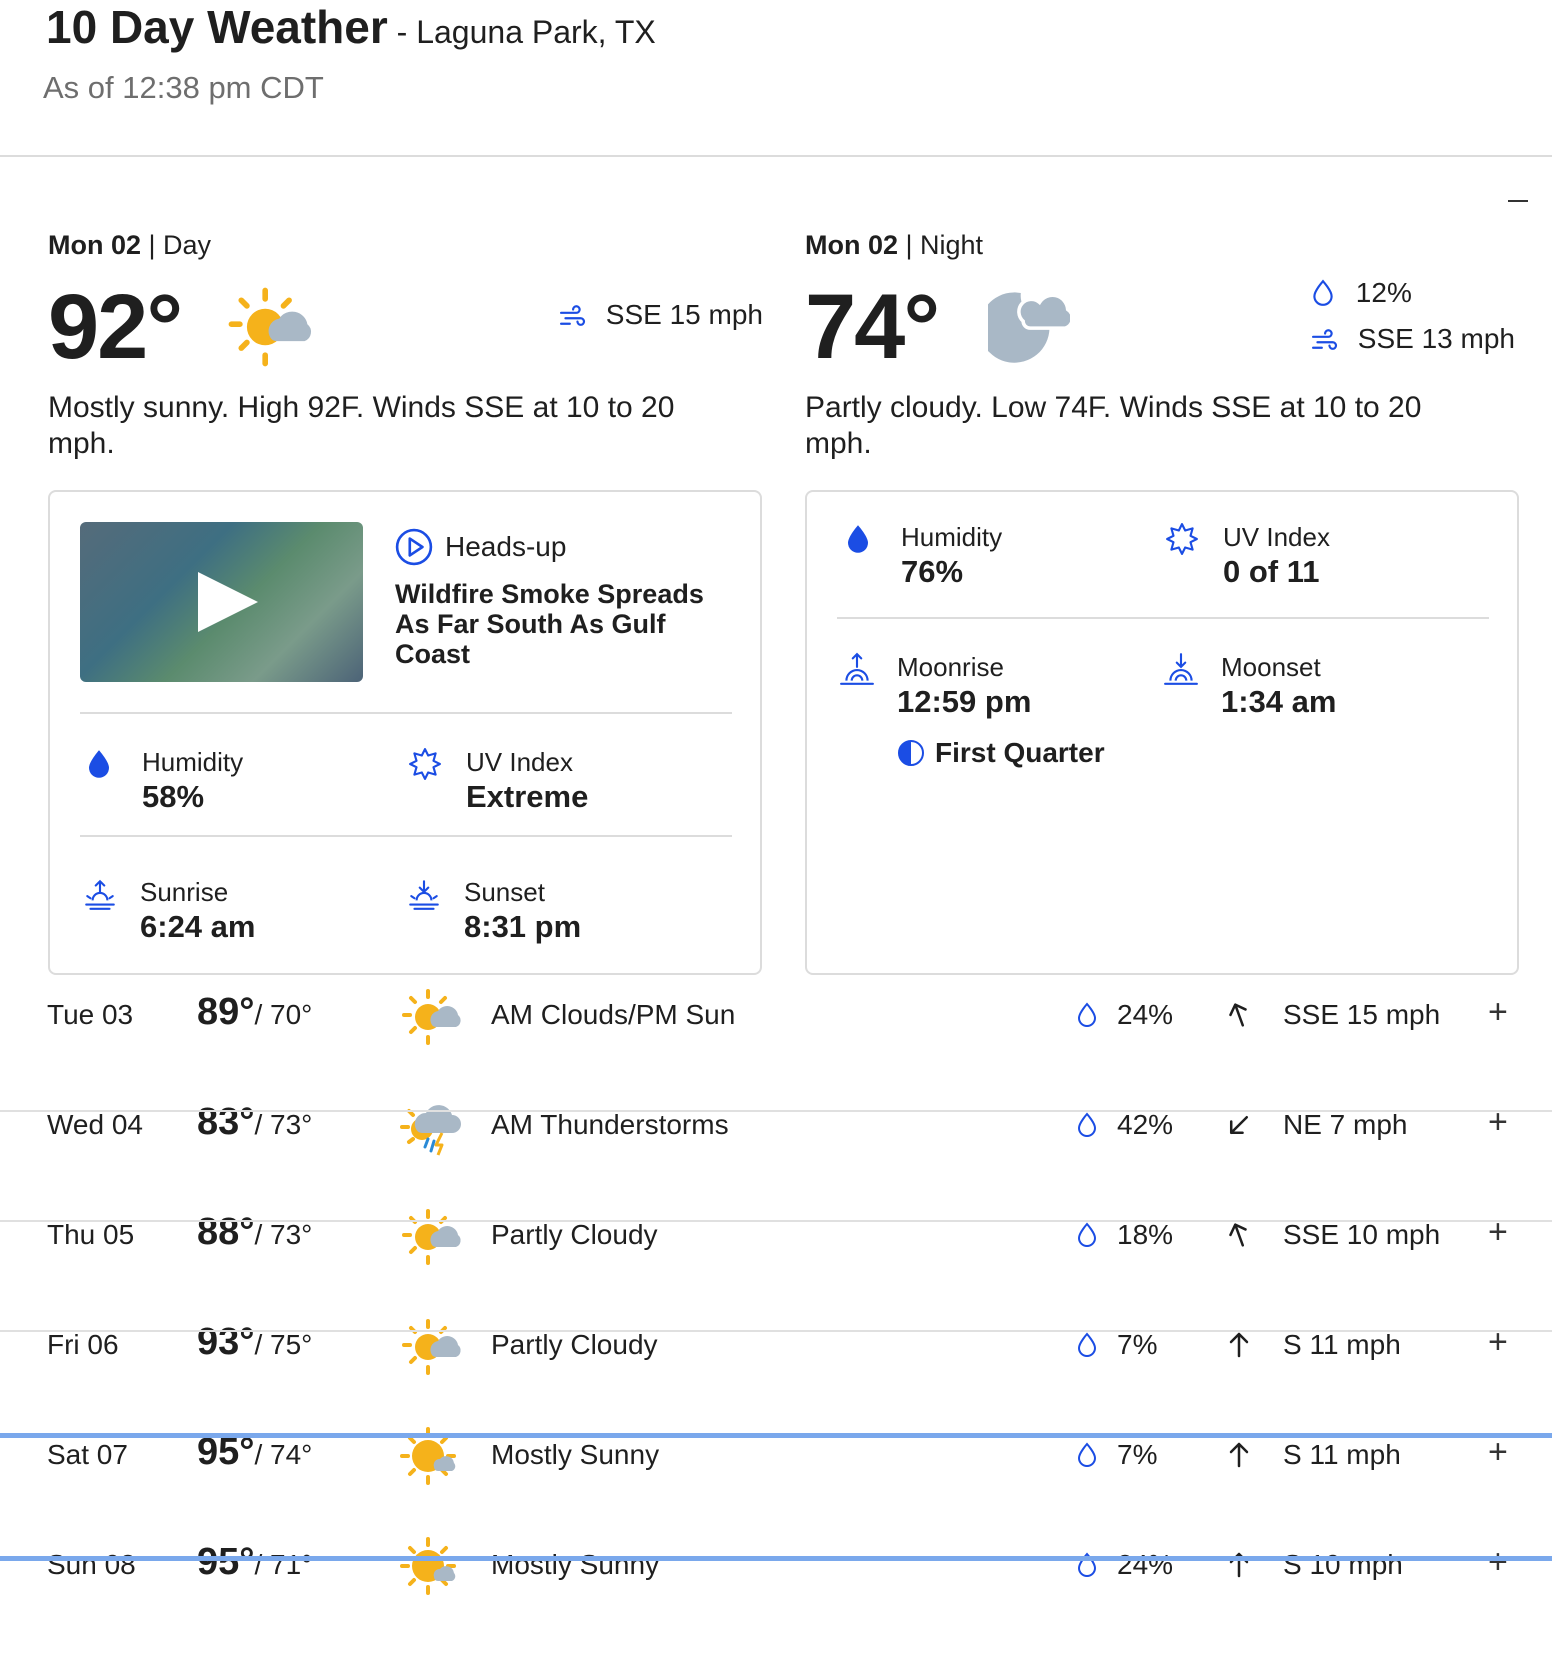 The image size is (1552, 1663). Describe the element at coordinates (115, 327) in the screenshot. I see `day-temperature: 92°` at that location.